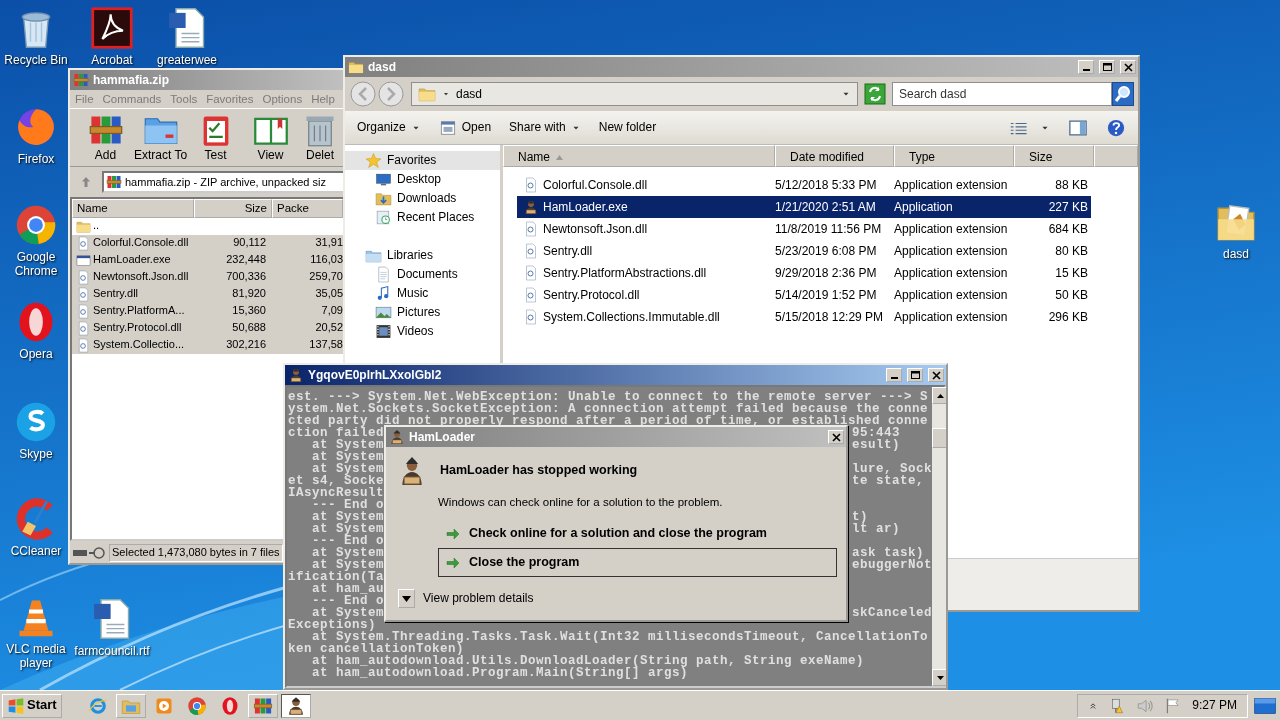 The width and height of the screenshot is (1280, 720). What do you see at coordinates (1116, 127) in the screenshot?
I see `help-icon` at bounding box center [1116, 127].